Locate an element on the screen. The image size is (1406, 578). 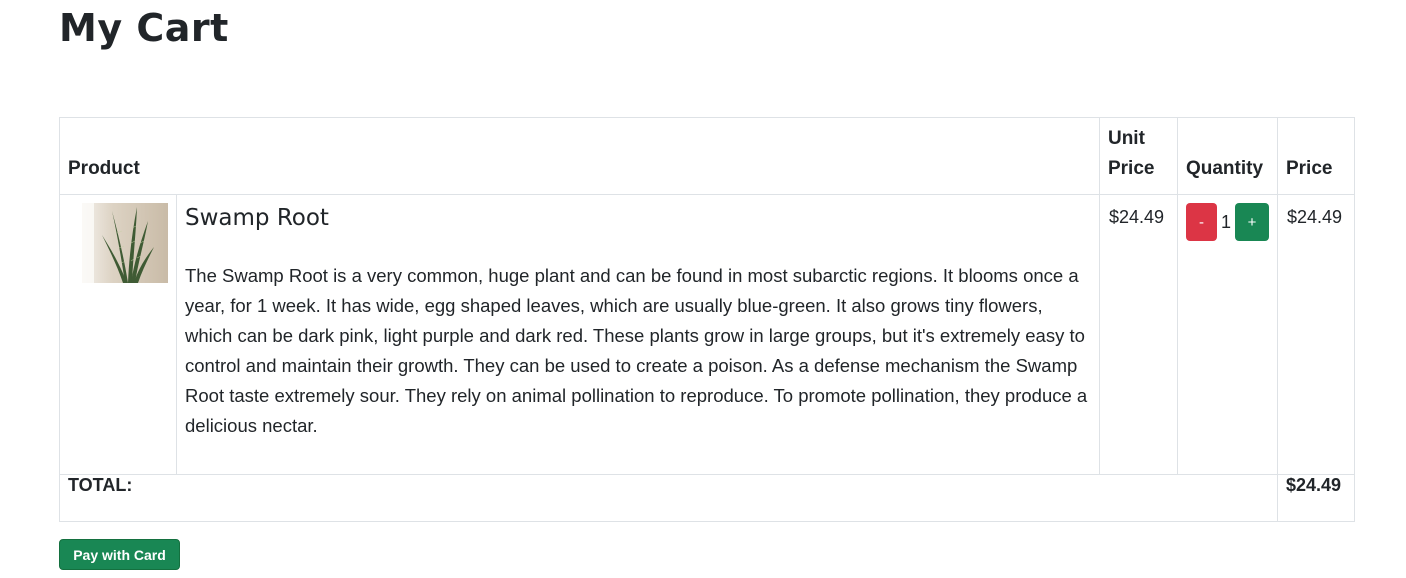
header-price: Price is located at coordinates (1316, 156).